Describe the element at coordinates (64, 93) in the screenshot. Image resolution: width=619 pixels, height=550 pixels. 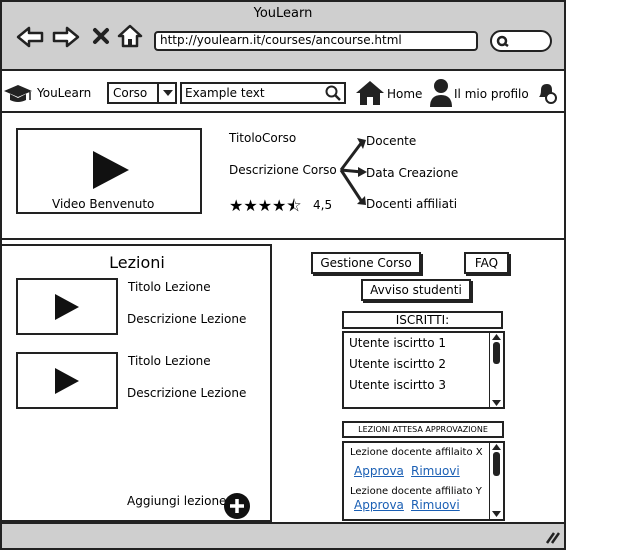
I see `brand-name: YouLearn` at that location.